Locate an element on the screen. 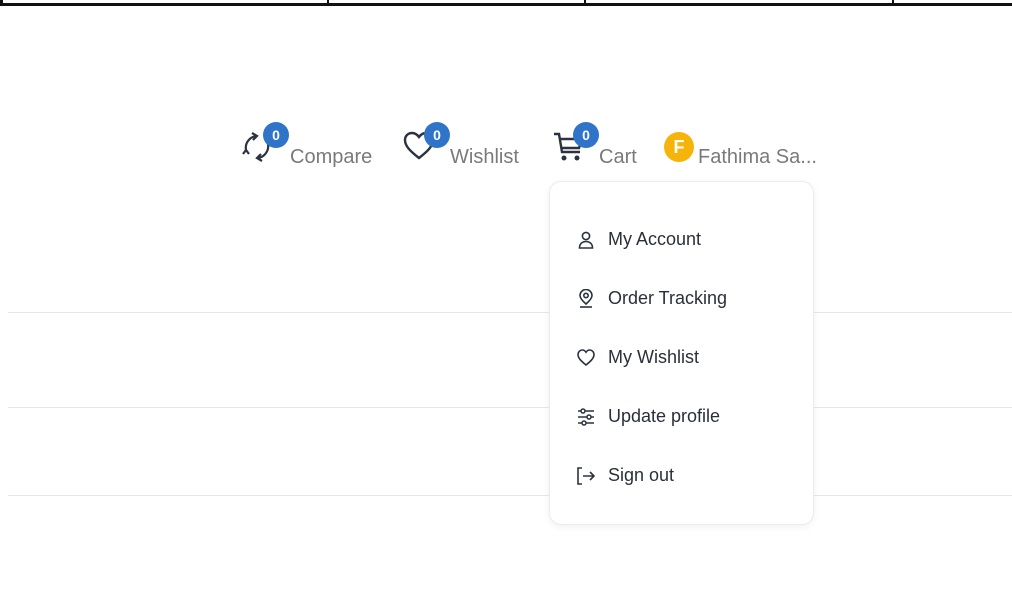 This screenshot has height=594, width=1012. compare-label: Compare is located at coordinates (331, 157).